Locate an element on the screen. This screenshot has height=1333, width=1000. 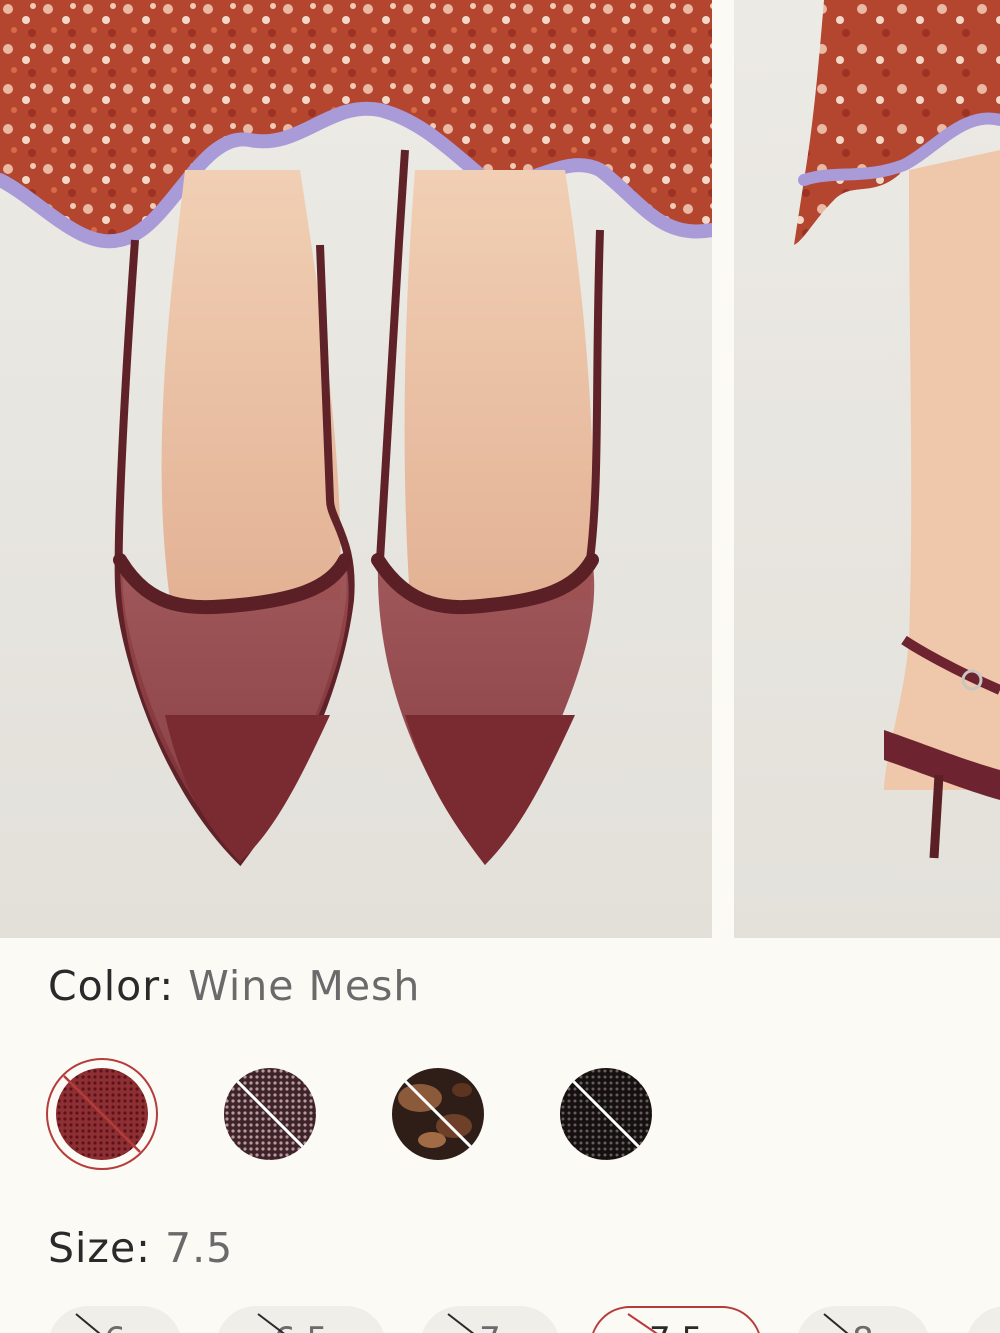
size-option-6-5: 6.5 is located at coordinates (301, 1319).